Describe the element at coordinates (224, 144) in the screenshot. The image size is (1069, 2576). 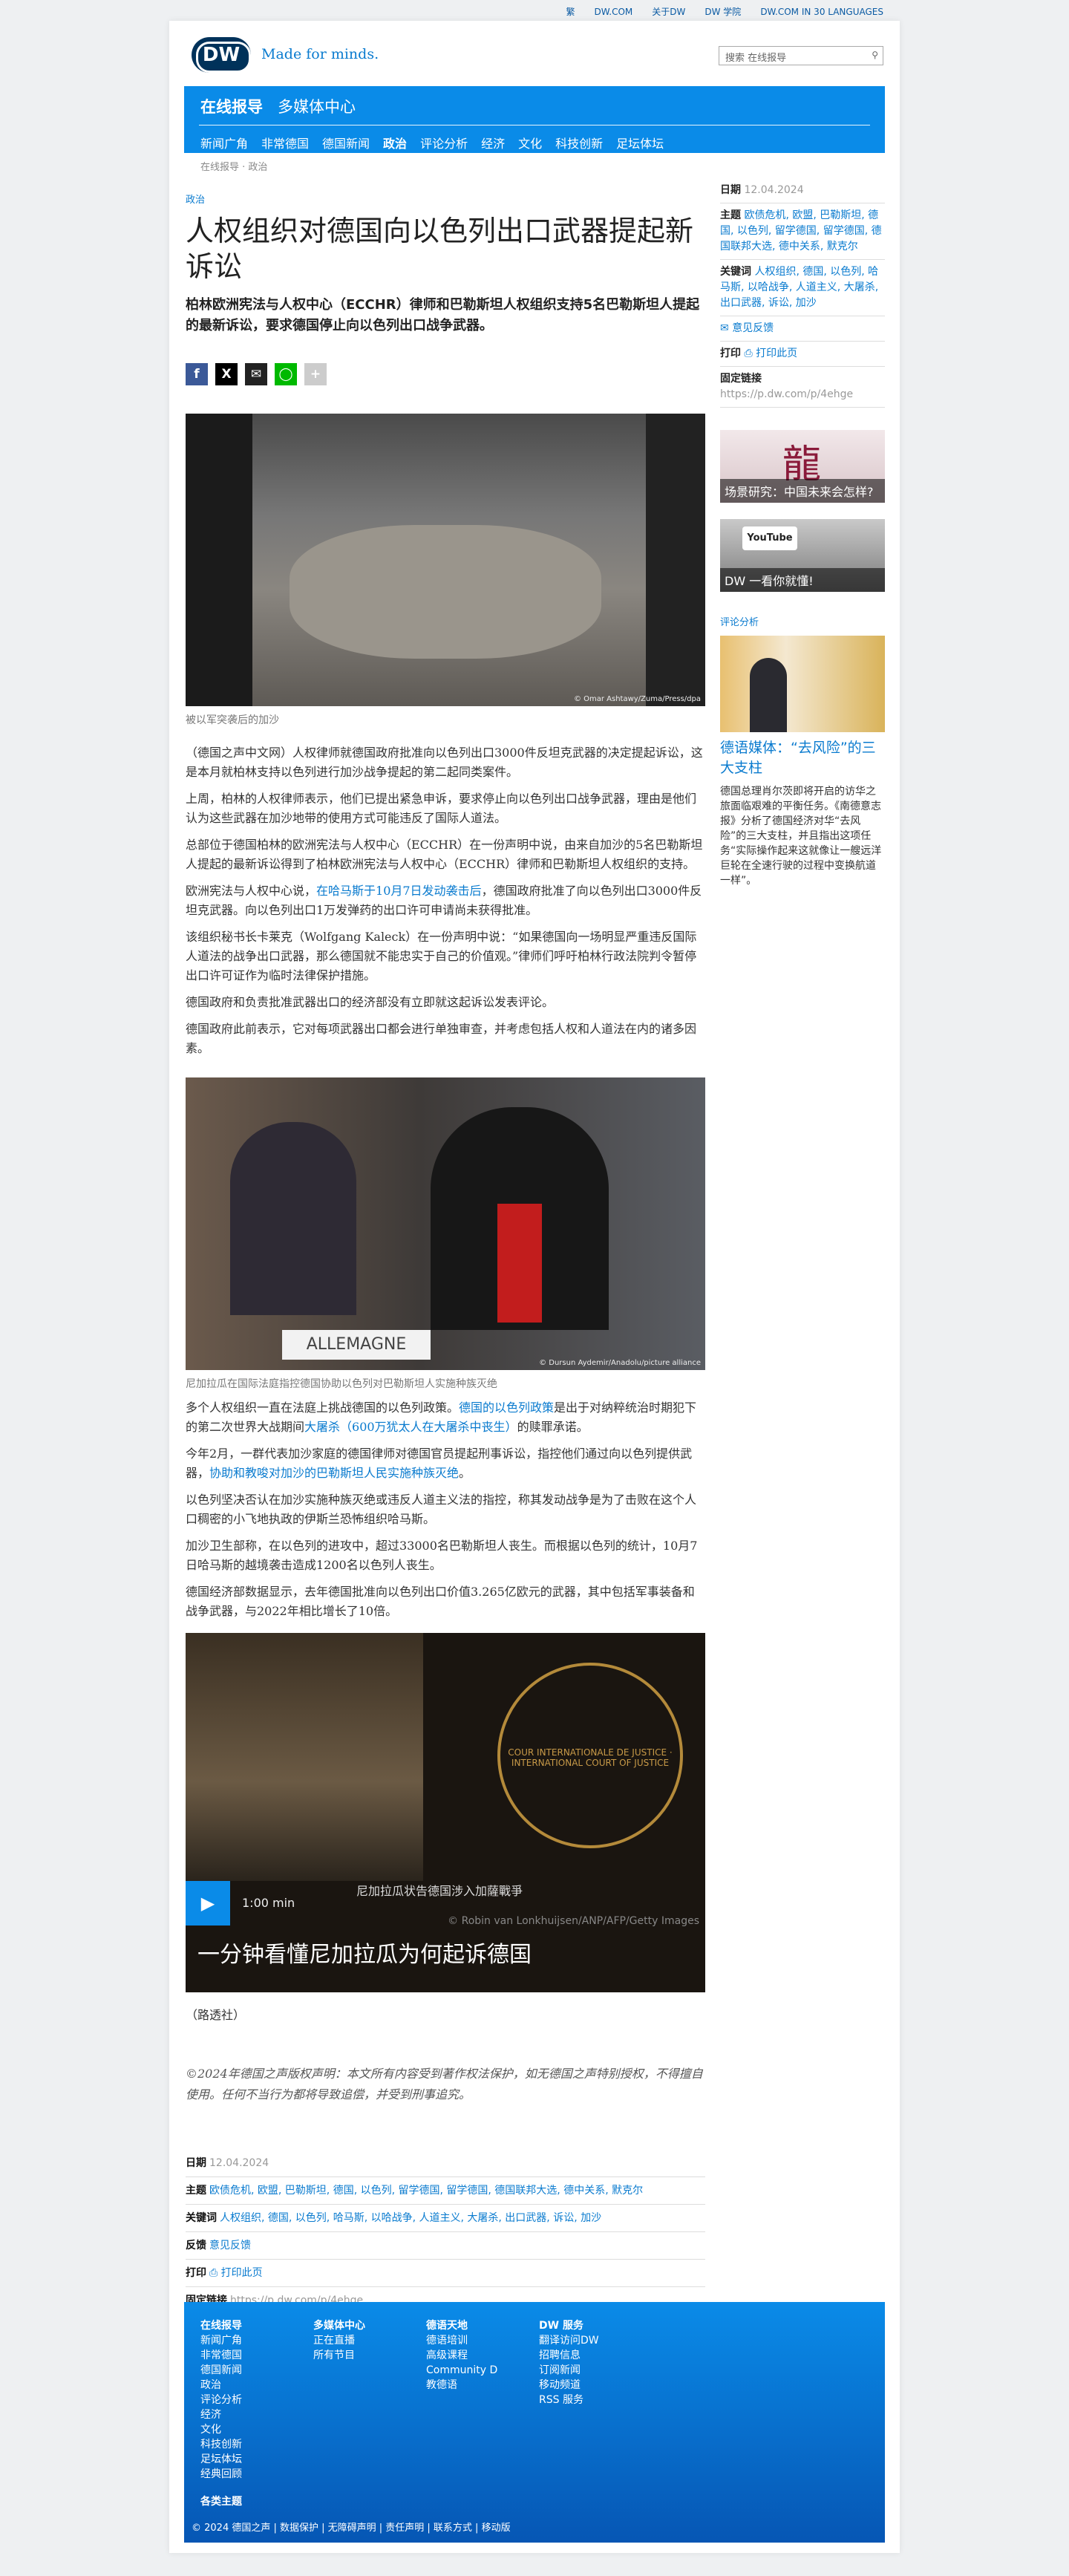
I see `nav-item: 新闻广角` at that location.